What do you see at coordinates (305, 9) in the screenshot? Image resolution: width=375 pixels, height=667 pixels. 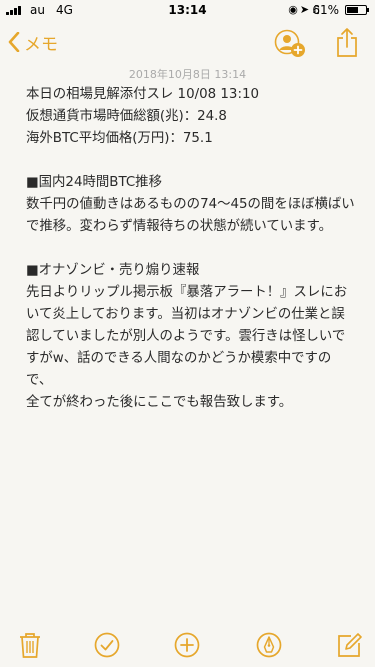 I see `location-icon: ➤` at bounding box center [305, 9].